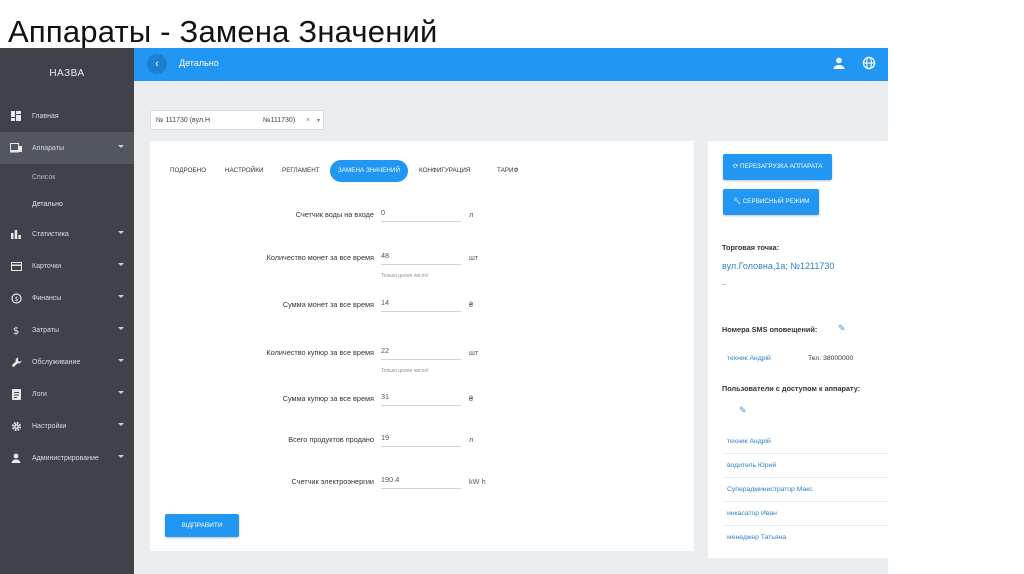 This screenshot has height=574, width=1024. I want to click on gear-icon, so click(16, 426).